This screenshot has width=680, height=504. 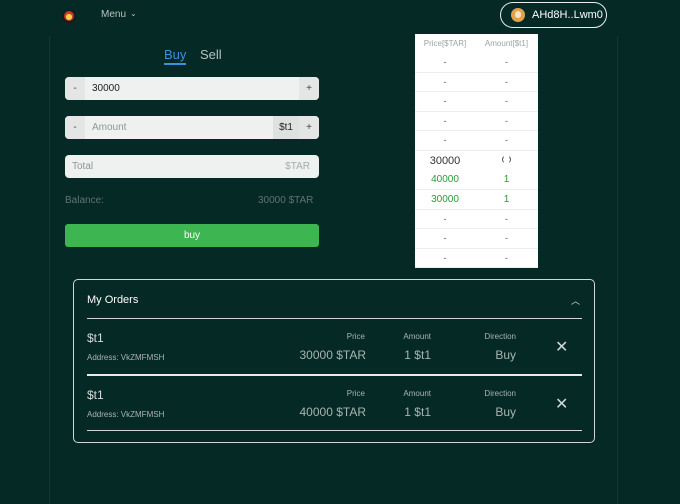 What do you see at coordinates (75, 88) in the screenshot?
I see `price-decrement-button: -` at bounding box center [75, 88].